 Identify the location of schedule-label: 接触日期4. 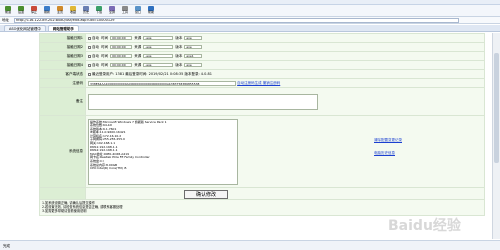
(62, 65).